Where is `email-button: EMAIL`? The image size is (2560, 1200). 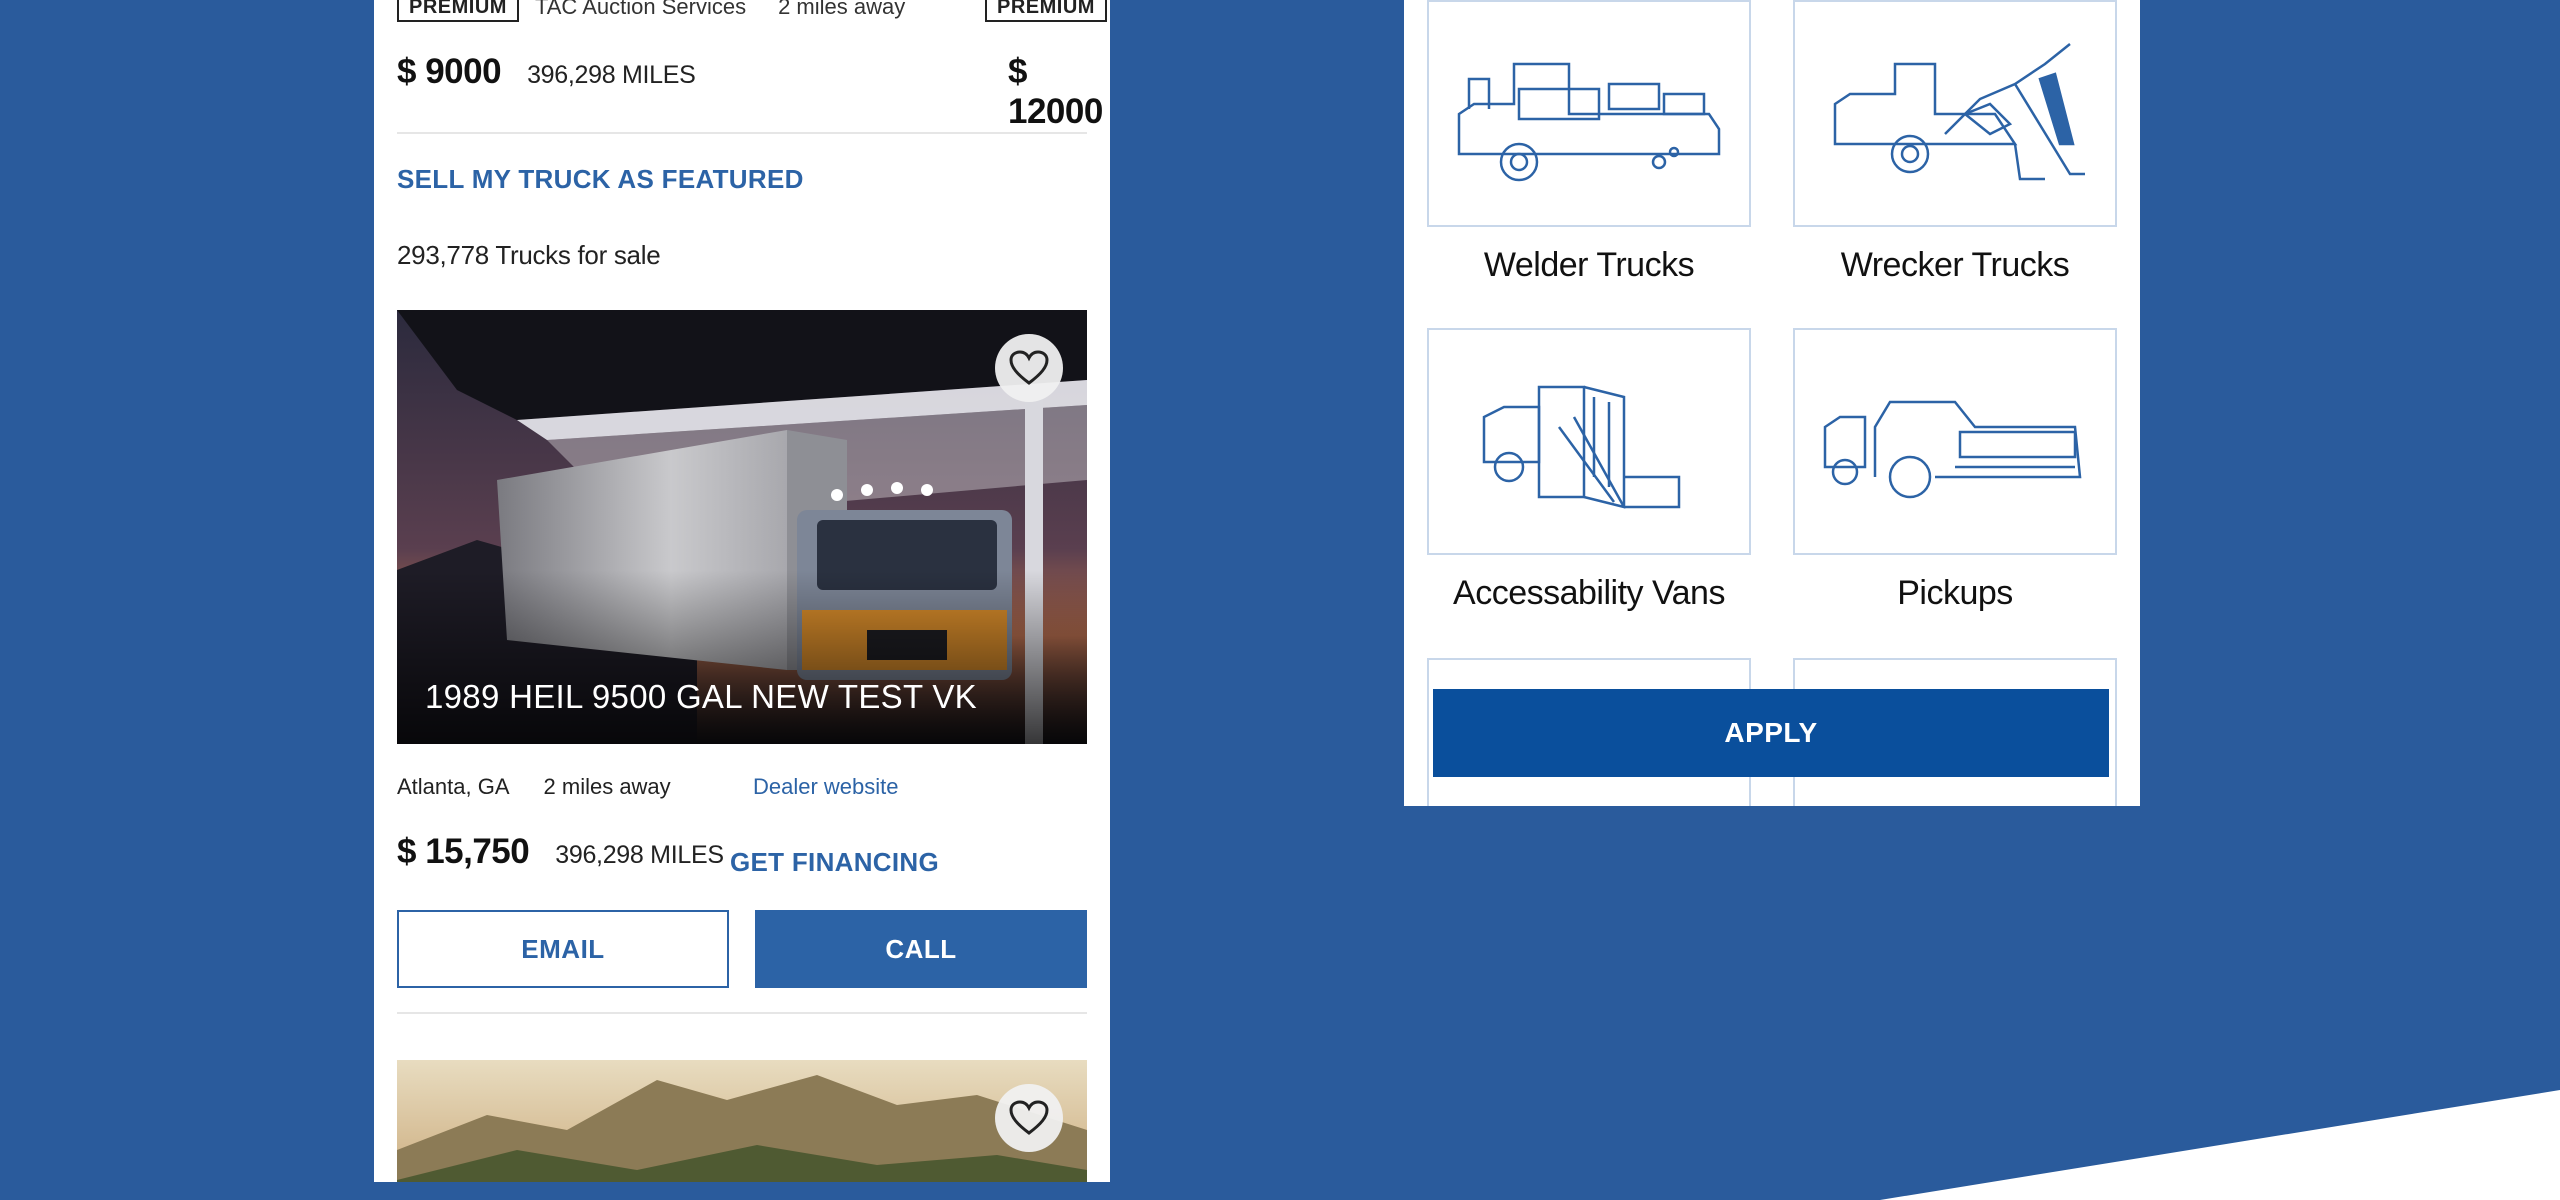 email-button: EMAIL is located at coordinates (563, 949).